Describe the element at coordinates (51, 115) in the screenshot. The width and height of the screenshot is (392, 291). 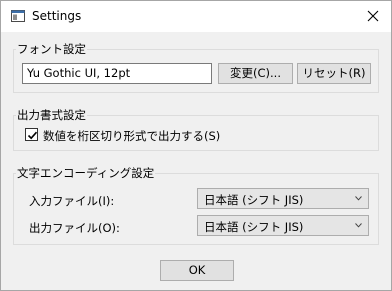
I see `output-format-legend: 出力書式設定` at that location.